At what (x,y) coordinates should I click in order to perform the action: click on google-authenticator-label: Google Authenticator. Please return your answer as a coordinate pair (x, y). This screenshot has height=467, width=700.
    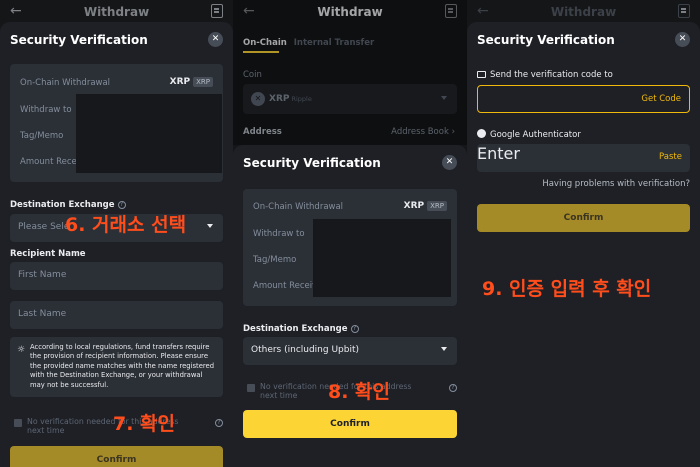
    Looking at the image, I should click on (529, 134).